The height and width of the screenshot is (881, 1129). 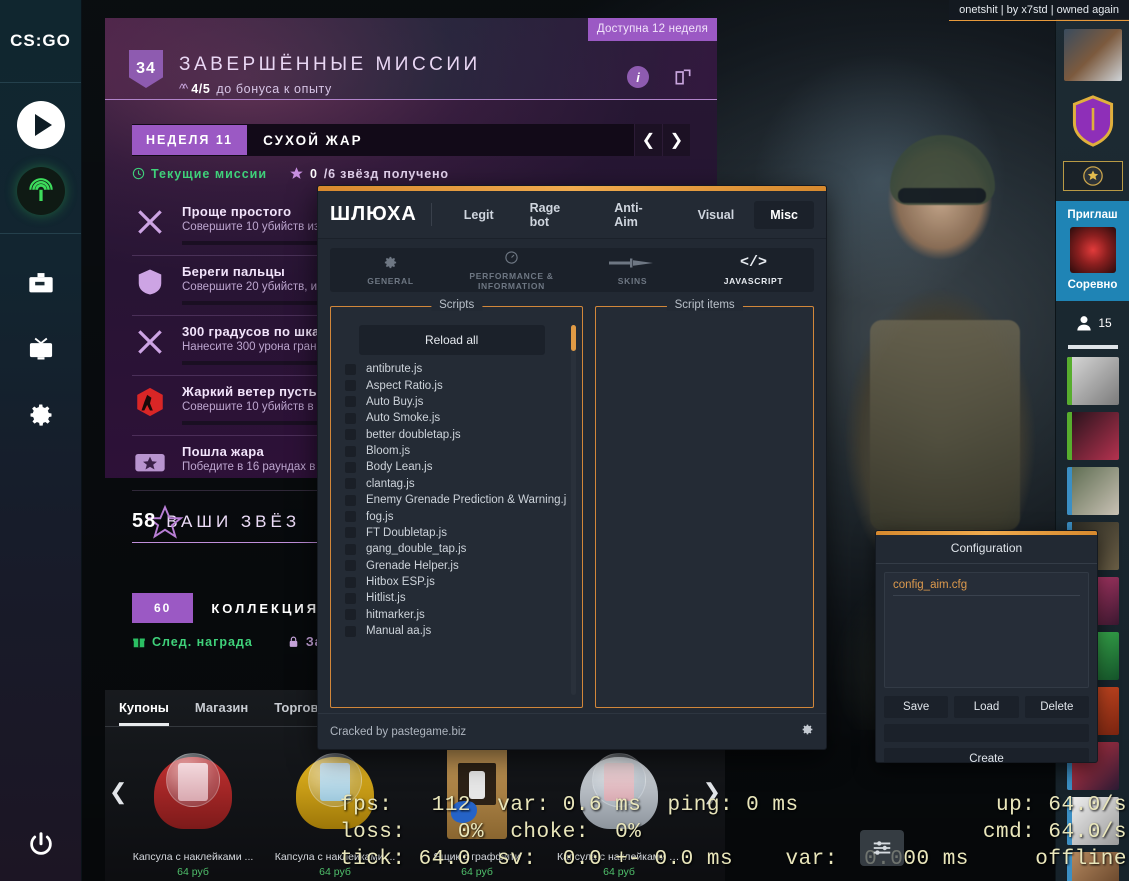 I want to click on script-row: antibrute.js, so click(x=451, y=369).